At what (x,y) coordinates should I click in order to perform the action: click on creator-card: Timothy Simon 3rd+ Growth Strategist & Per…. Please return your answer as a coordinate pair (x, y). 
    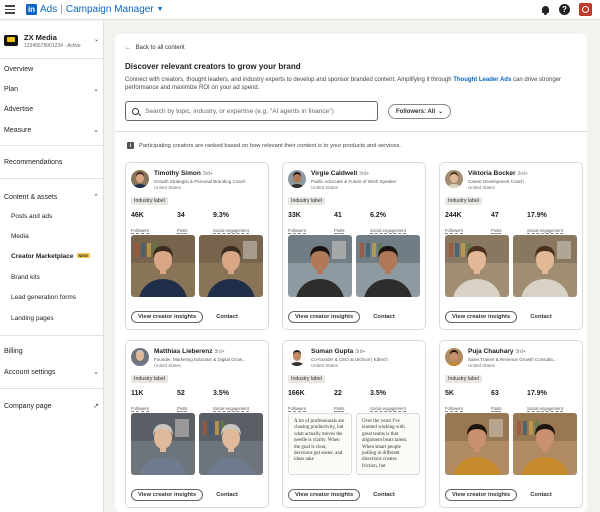
    Looking at the image, I should click on (197, 246).